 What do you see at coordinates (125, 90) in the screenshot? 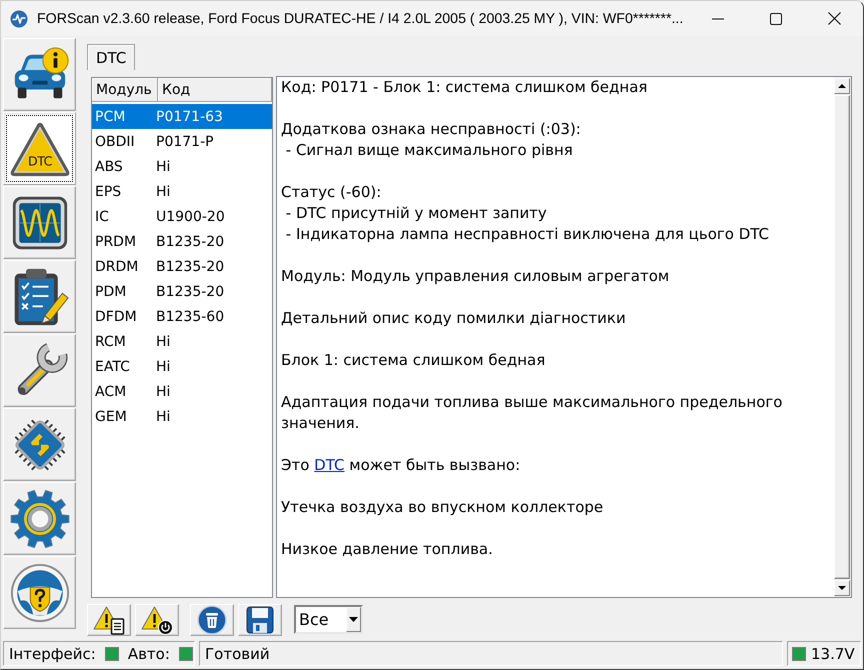
I see `column-header: Модуль` at bounding box center [125, 90].